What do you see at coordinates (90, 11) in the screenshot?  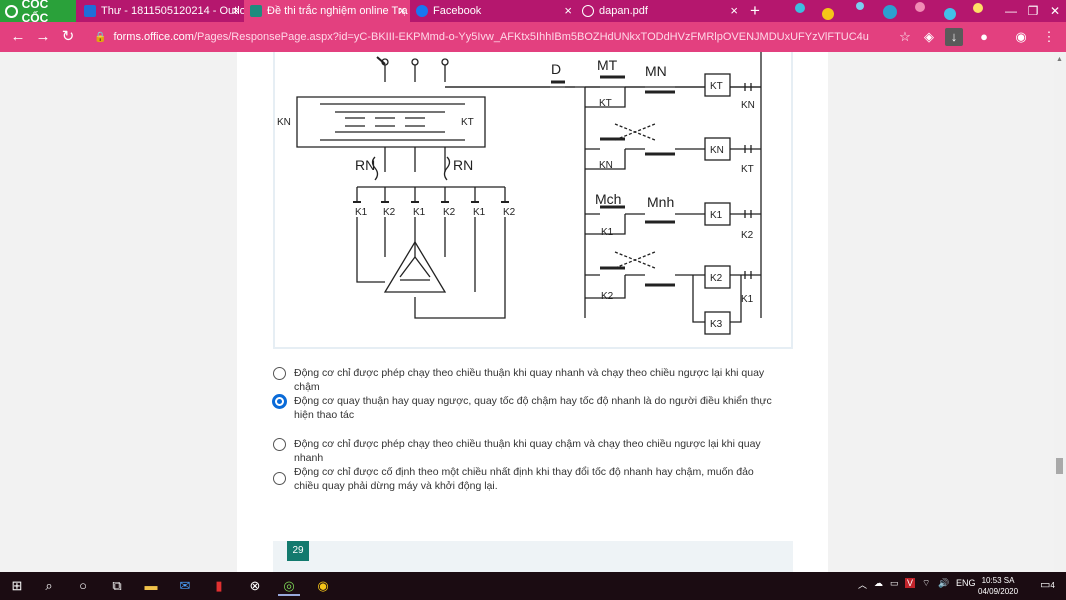 I see `outlook-icon` at bounding box center [90, 11].